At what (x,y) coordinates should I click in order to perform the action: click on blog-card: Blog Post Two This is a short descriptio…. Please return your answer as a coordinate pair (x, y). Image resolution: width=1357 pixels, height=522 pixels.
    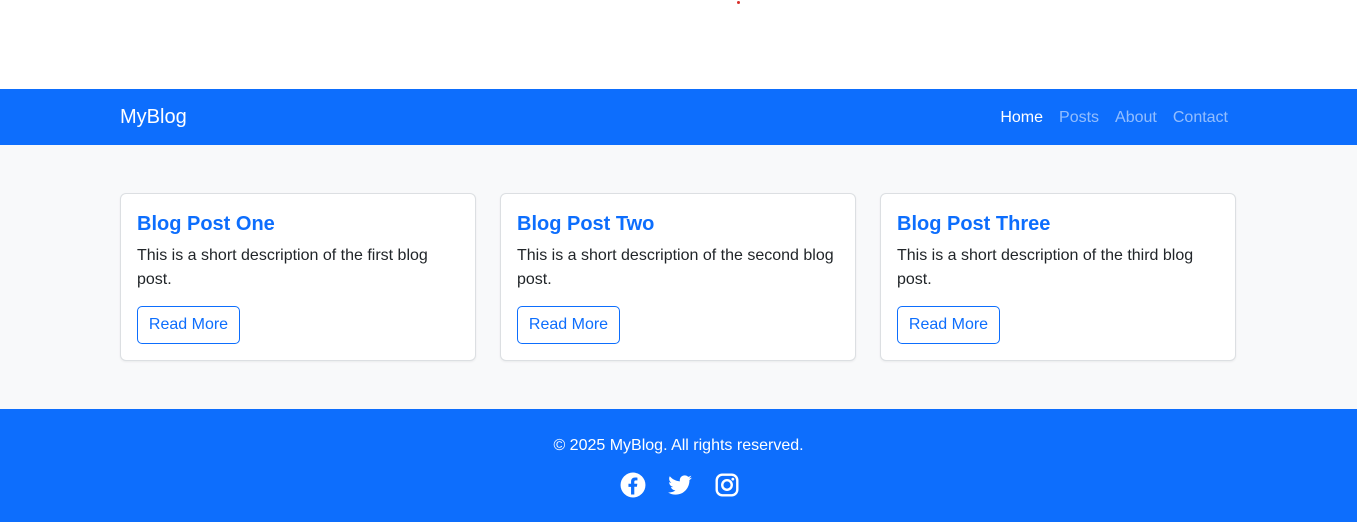
    Looking at the image, I should click on (678, 277).